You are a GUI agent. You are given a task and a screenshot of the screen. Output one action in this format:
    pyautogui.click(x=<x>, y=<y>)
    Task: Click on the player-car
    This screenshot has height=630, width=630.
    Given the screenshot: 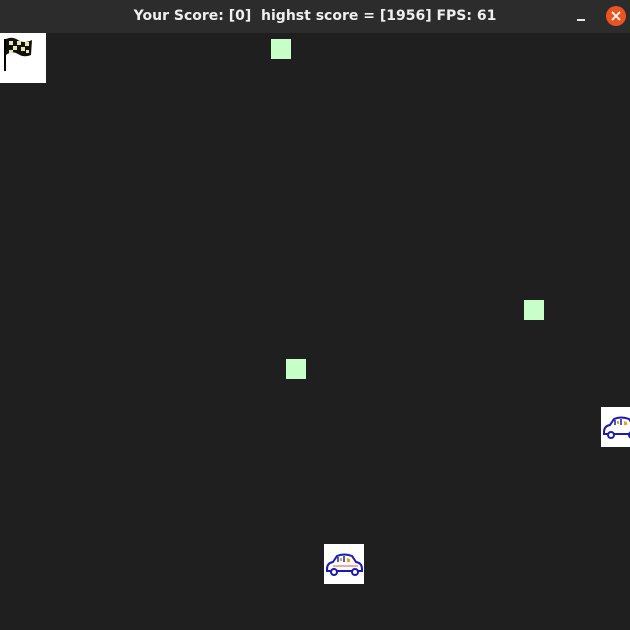 What is the action you would take?
    pyautogui.click(x=344, y=564)
    